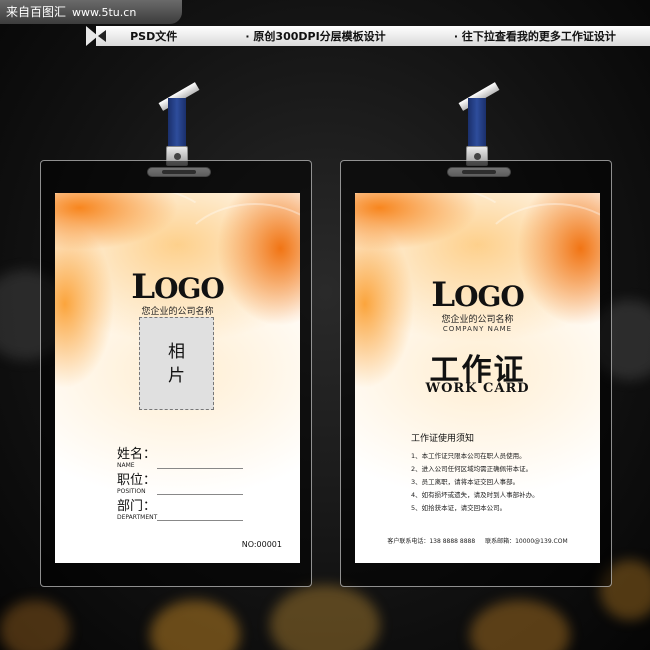 The image size is (650, 650). I want to click on site-watermark: 来自百图汇 www.5tu.cn, so click(91, 12).